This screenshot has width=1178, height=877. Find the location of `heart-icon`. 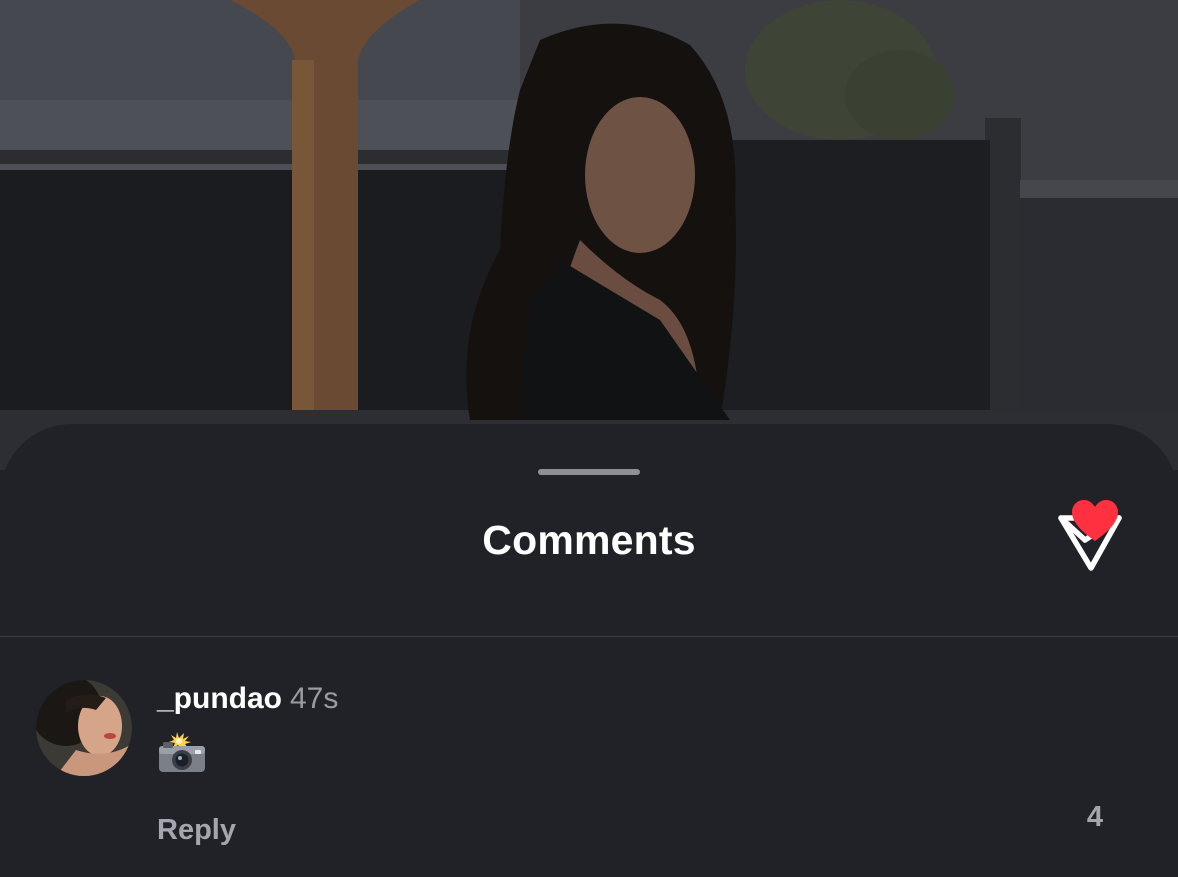

heart-icon is located at coordinates (1095, 520).